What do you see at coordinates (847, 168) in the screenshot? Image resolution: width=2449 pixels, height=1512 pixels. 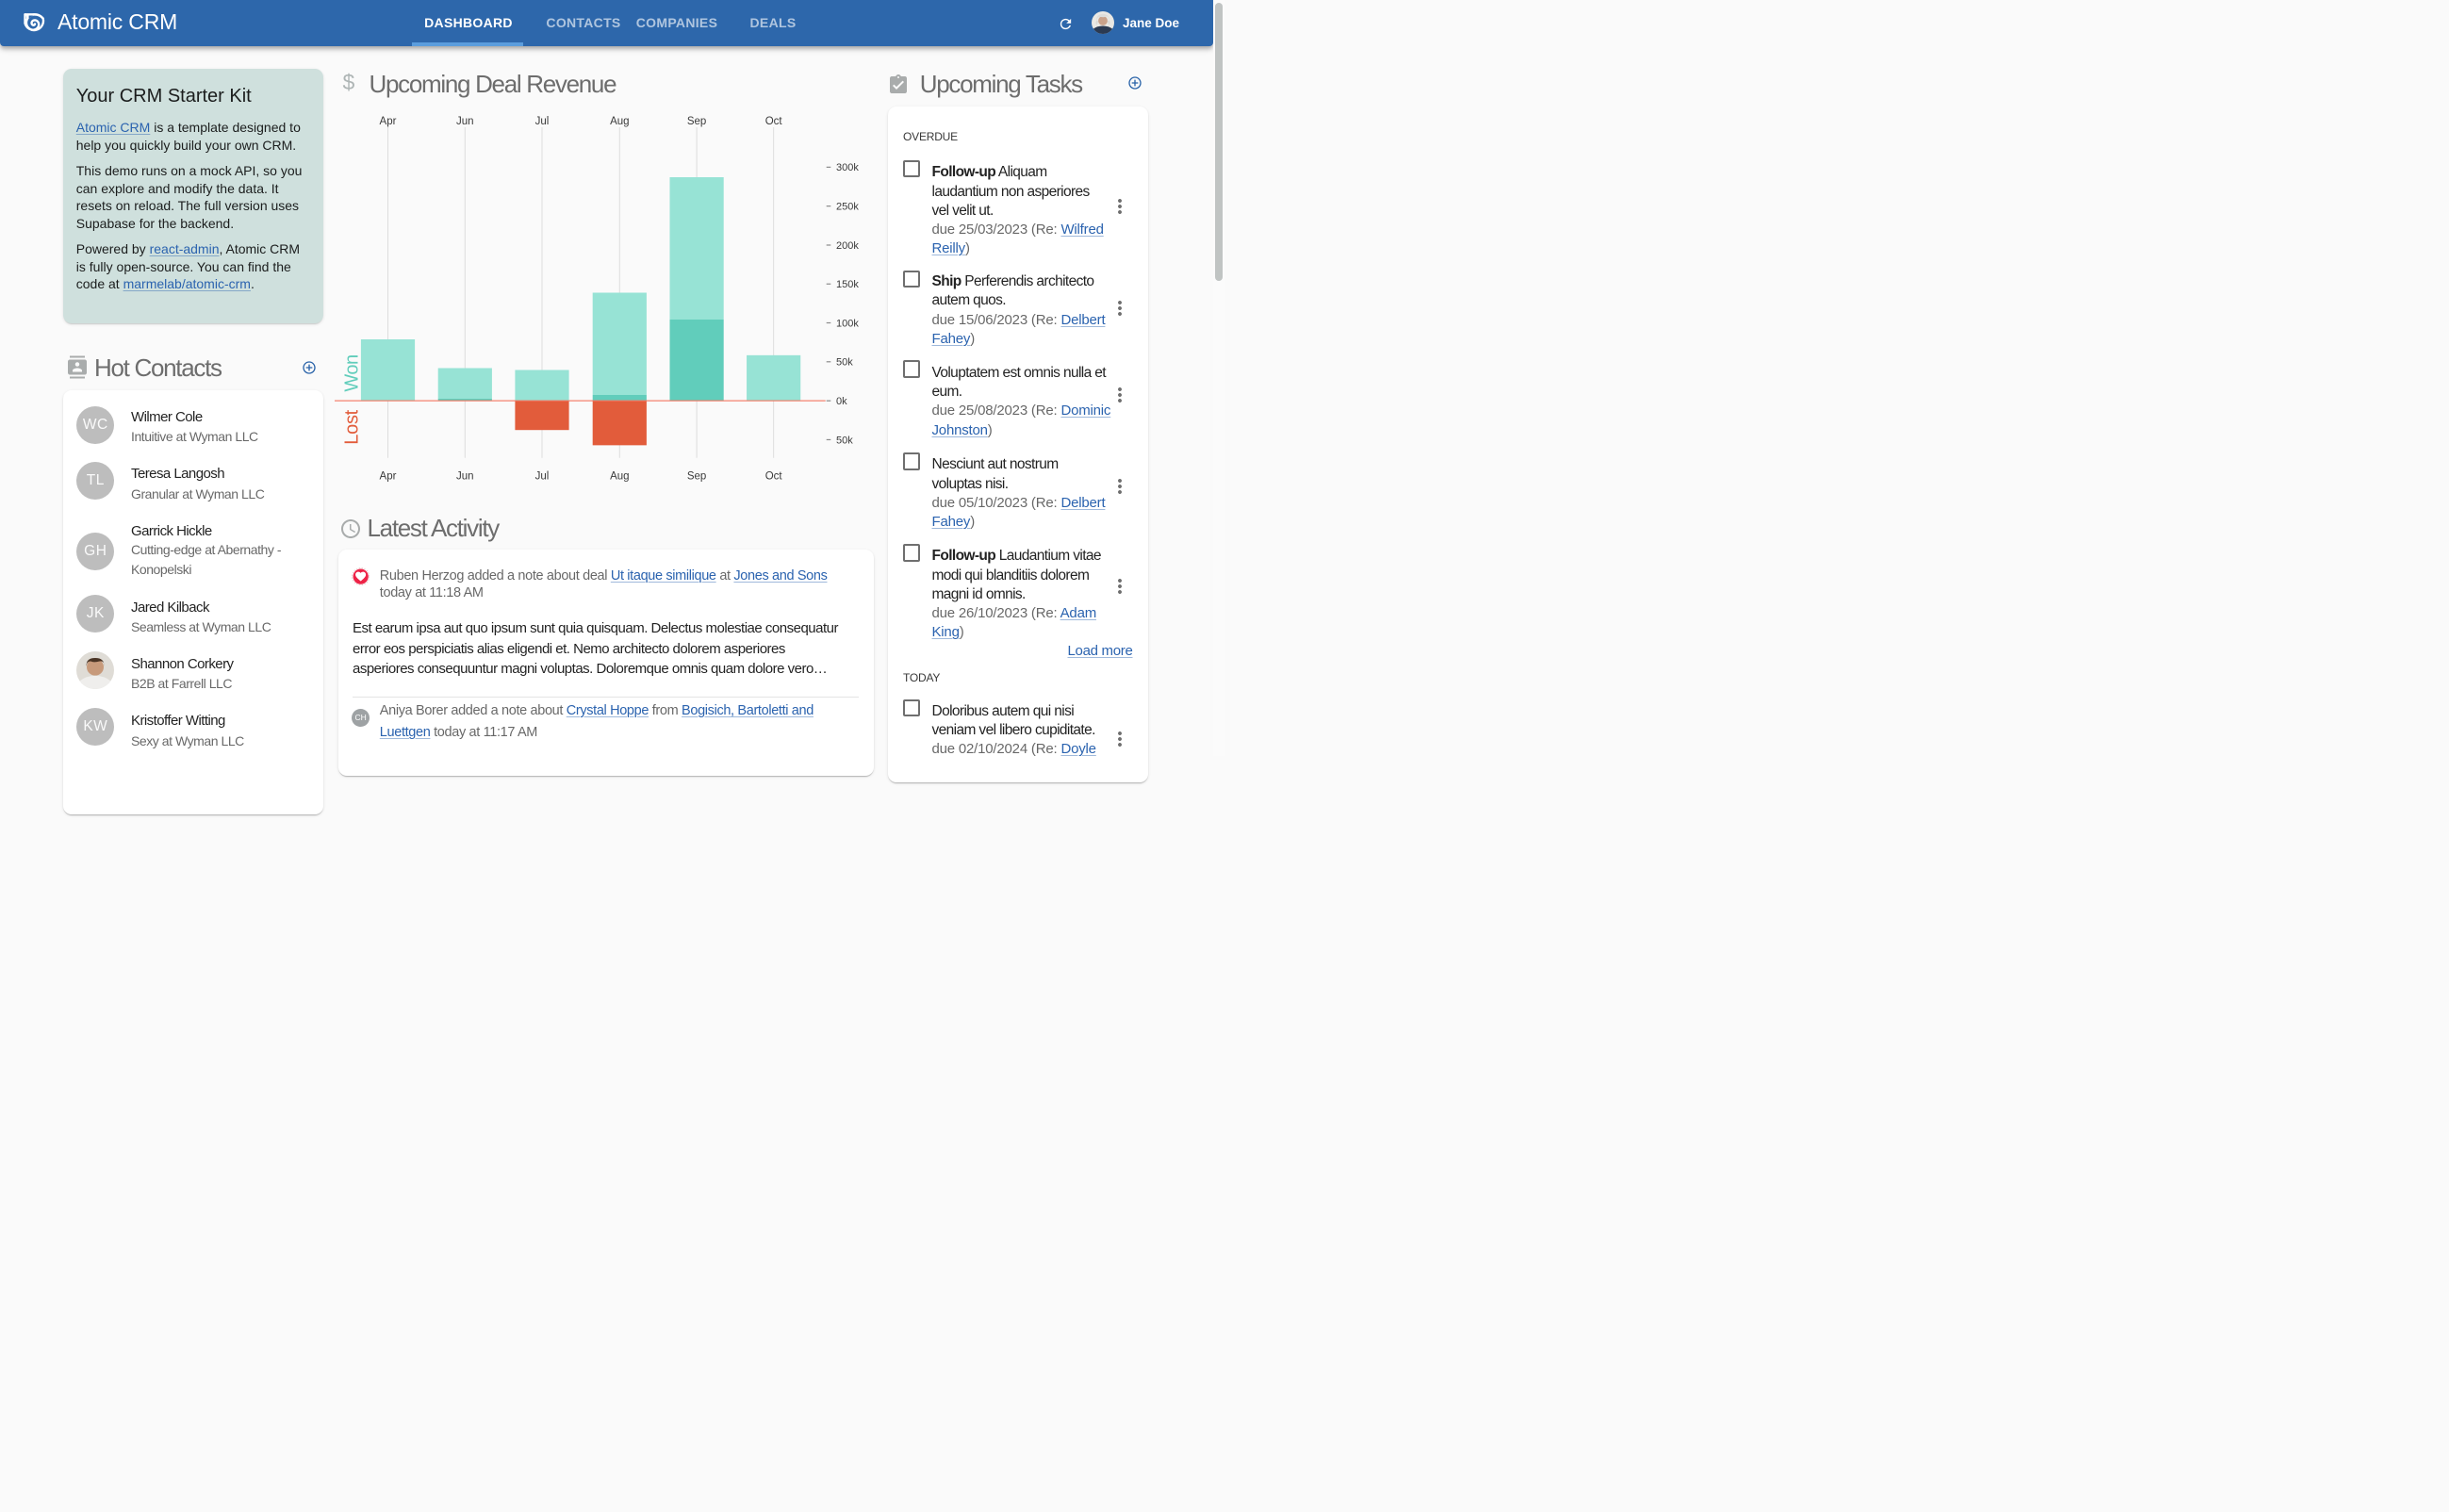 I see `svg-text: 300k` at bounding box center [847, 168].